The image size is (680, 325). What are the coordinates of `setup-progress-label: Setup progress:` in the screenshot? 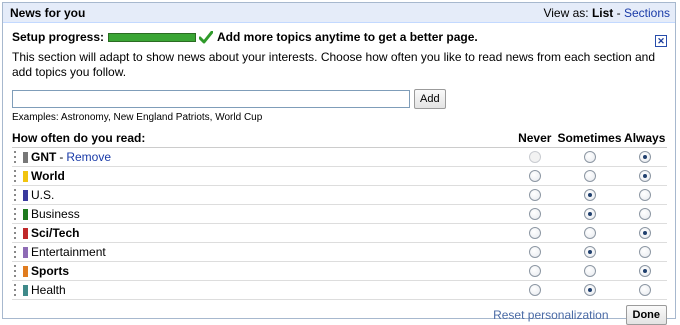 It's located at (58, 37).